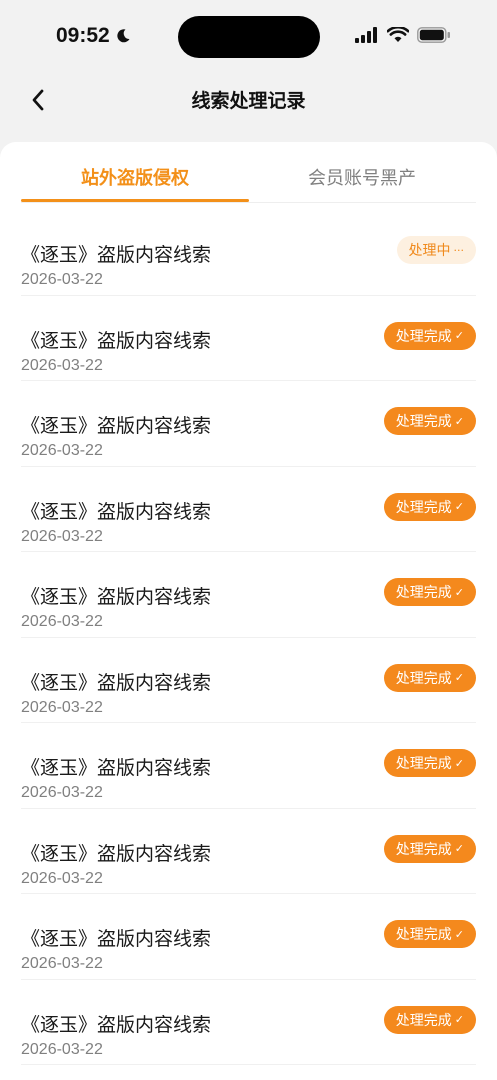 This screenshot has width=497, height=1080. I want to click on moon-icon, so click(123, 36).